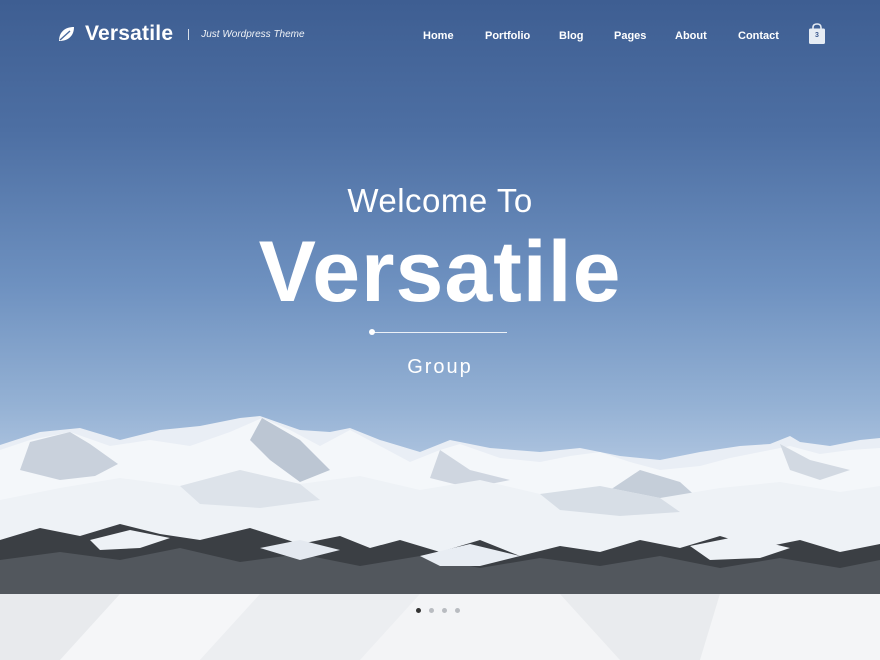 The image size is (880, 660). I want to click on cart-count-badge: 3, so click(817, 35).